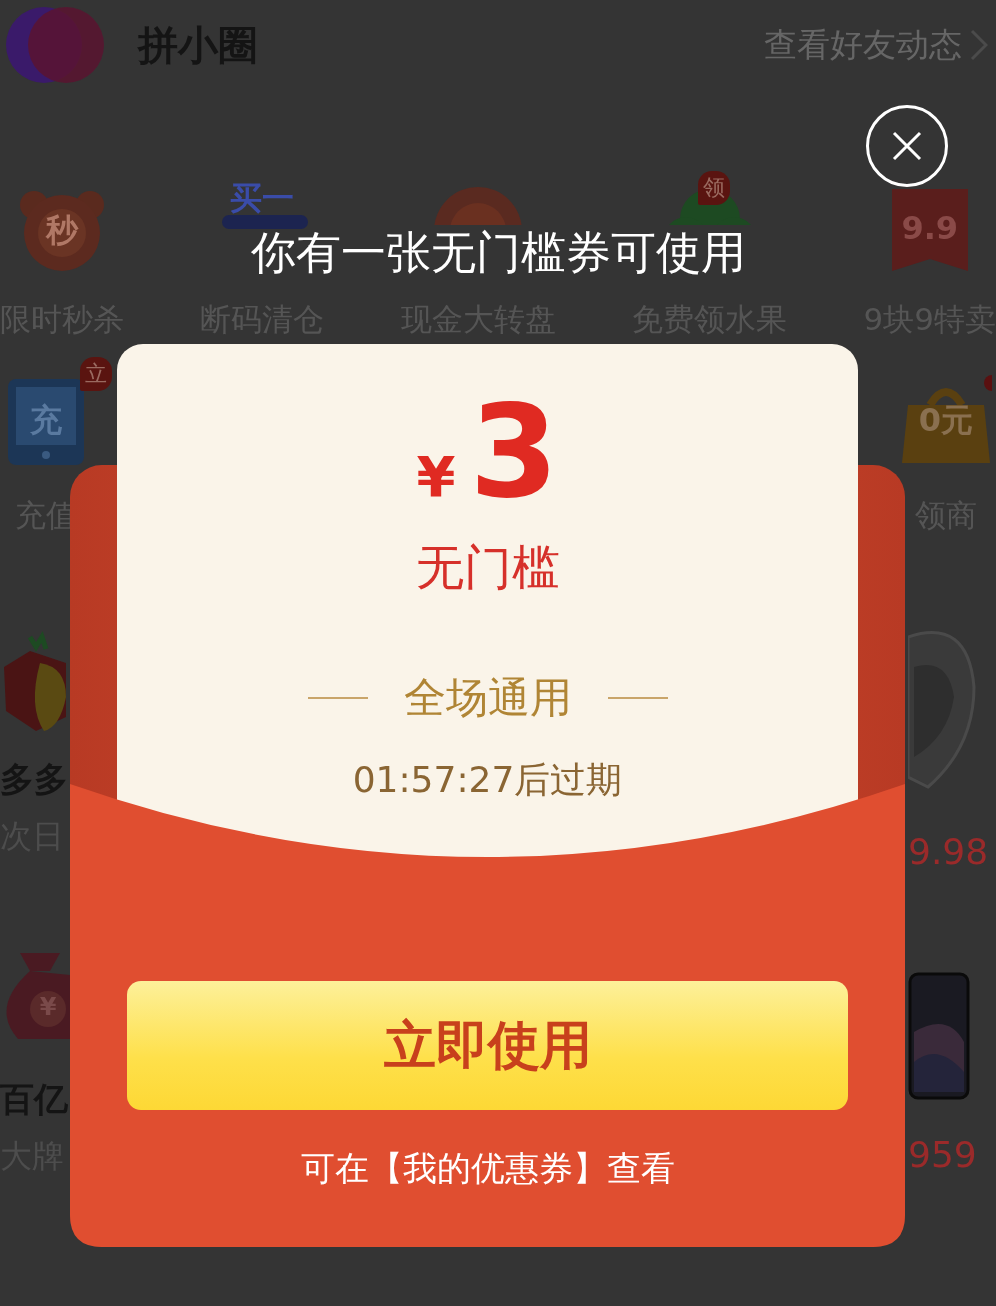  Describe the element at coordinates (487, 698) in the screenshot. I see `coupon-scope: 全场通用` at that location.